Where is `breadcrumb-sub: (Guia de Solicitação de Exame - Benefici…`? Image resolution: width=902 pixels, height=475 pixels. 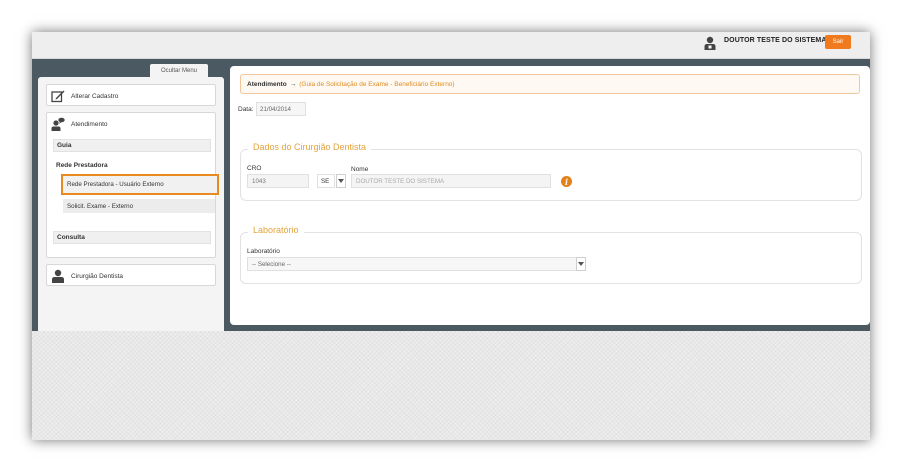 breadcrumb-sub: (Guia de Solicitação de Exame - Benefici… is located at coordinates (377, 84).